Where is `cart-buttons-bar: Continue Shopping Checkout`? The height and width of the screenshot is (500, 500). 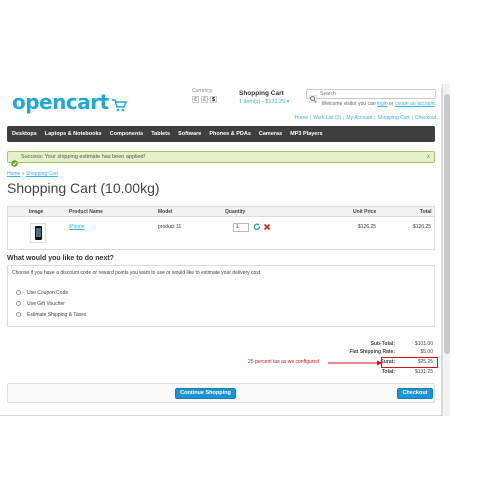
cart-buttons-bar: Continue Shopping Checkout is located at coordinates (221, 393).